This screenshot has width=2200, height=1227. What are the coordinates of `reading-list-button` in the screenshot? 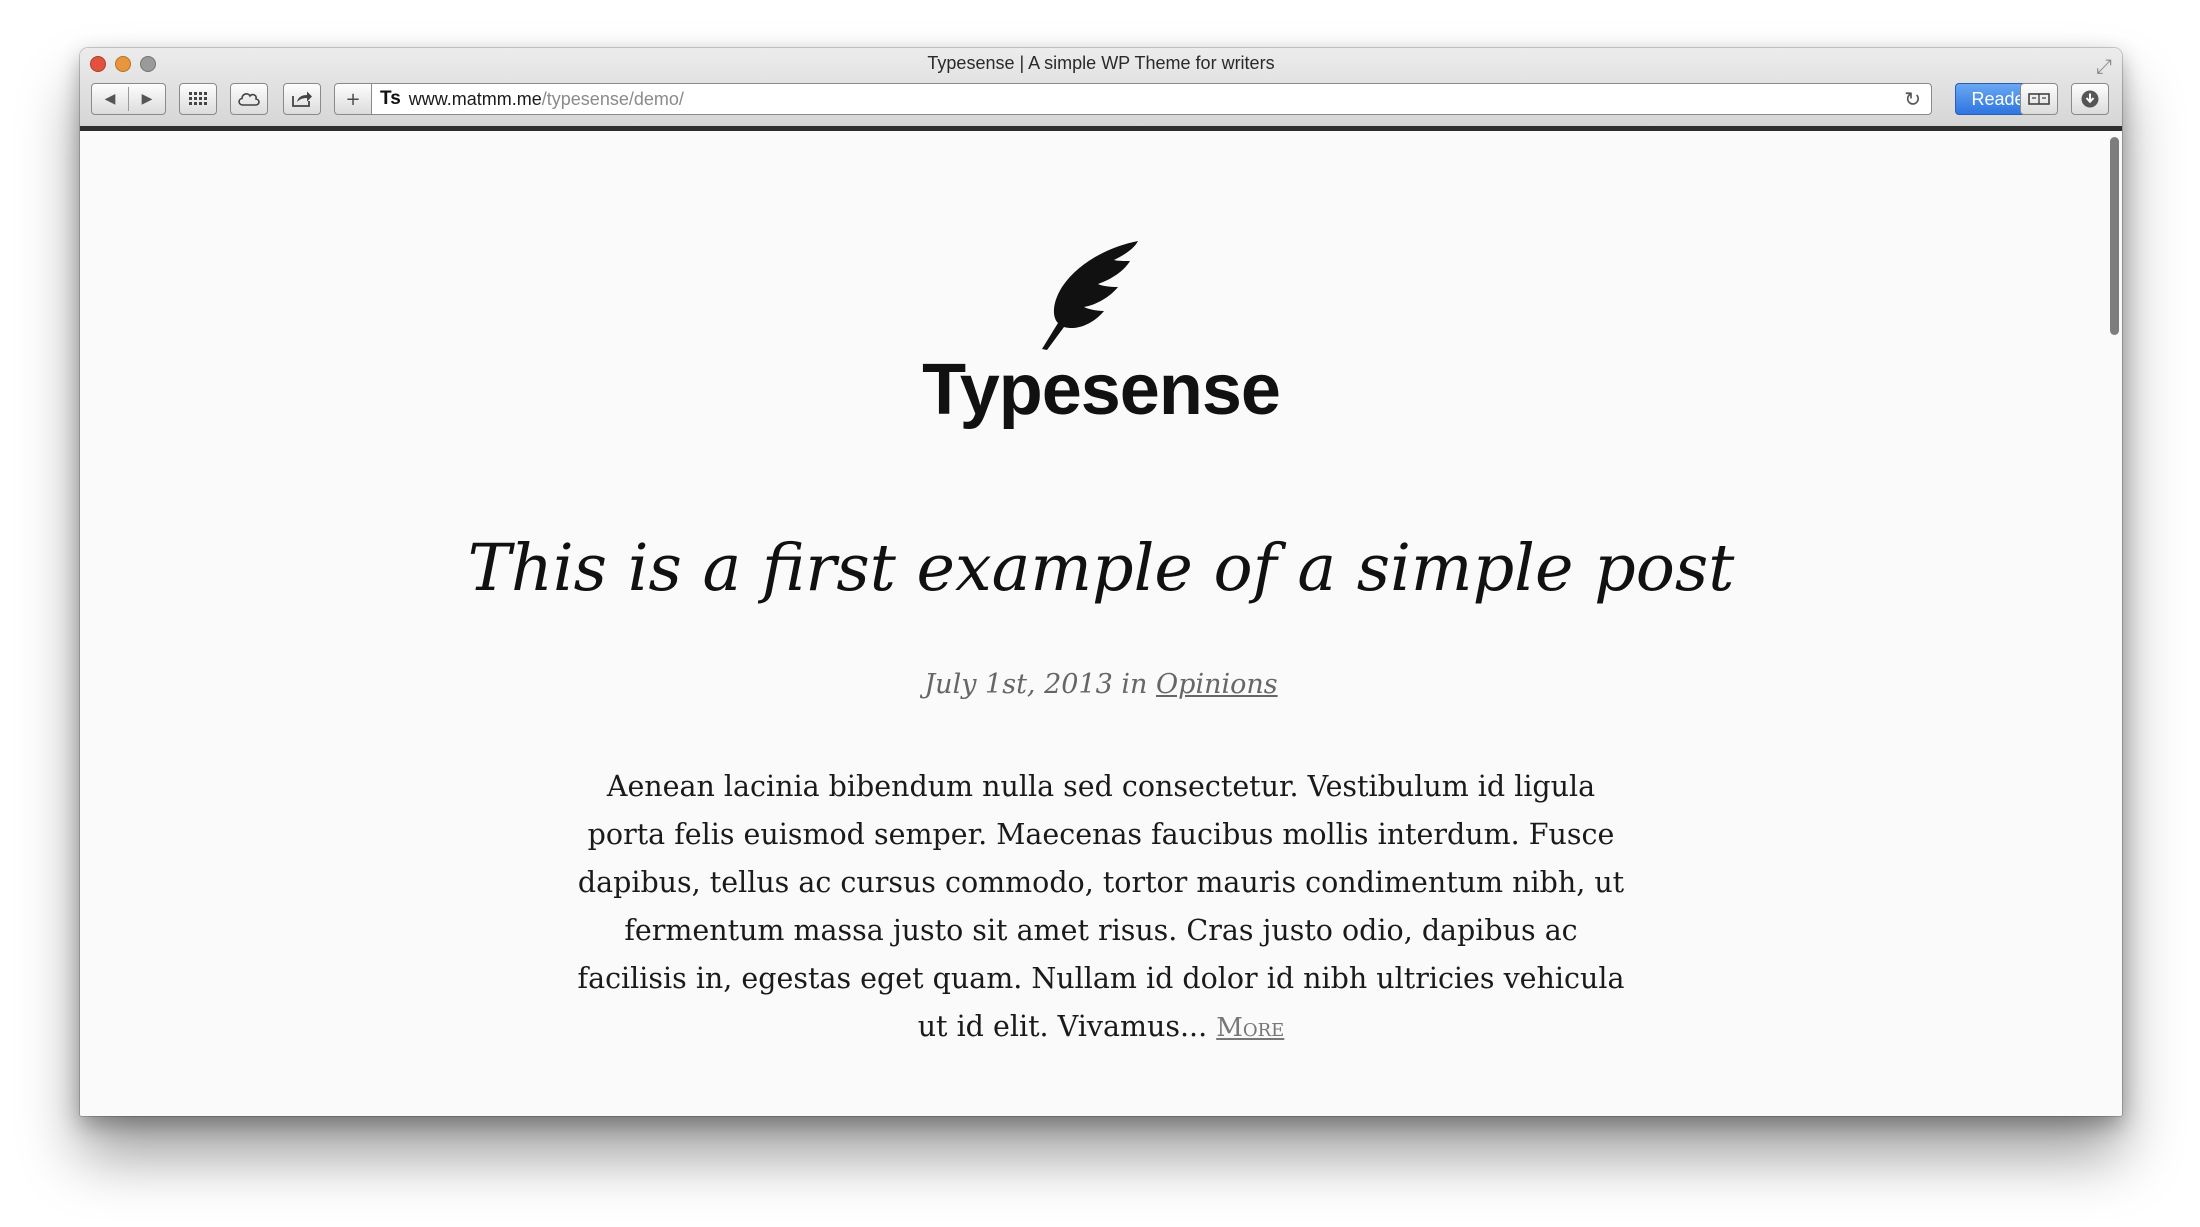 It's located at (2039, 99).